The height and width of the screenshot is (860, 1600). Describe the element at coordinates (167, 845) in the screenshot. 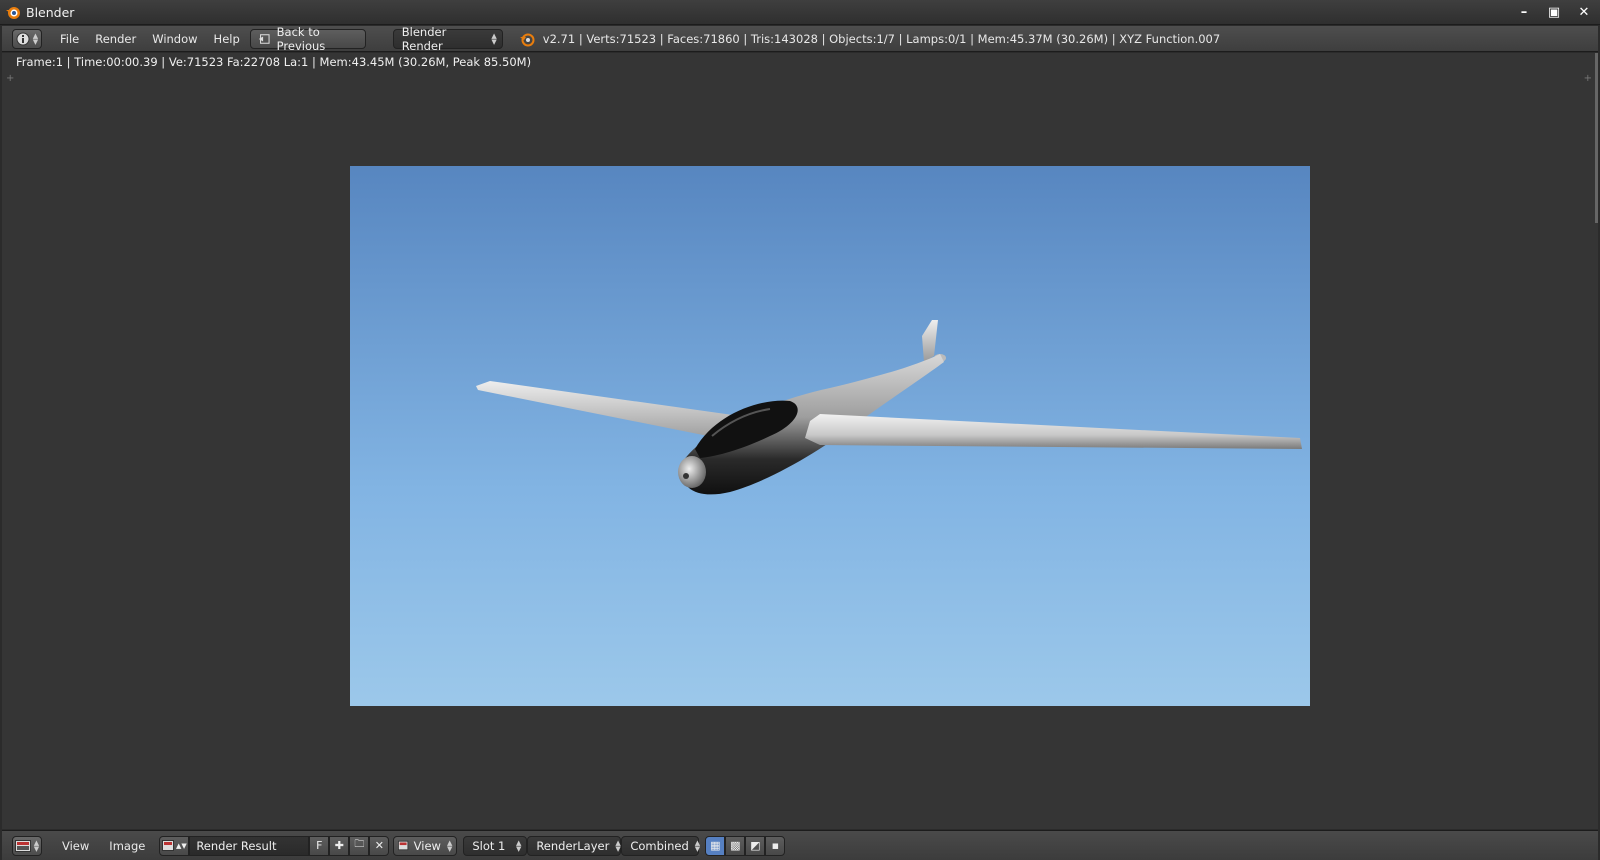

I see `image-browse-icon` at that location.